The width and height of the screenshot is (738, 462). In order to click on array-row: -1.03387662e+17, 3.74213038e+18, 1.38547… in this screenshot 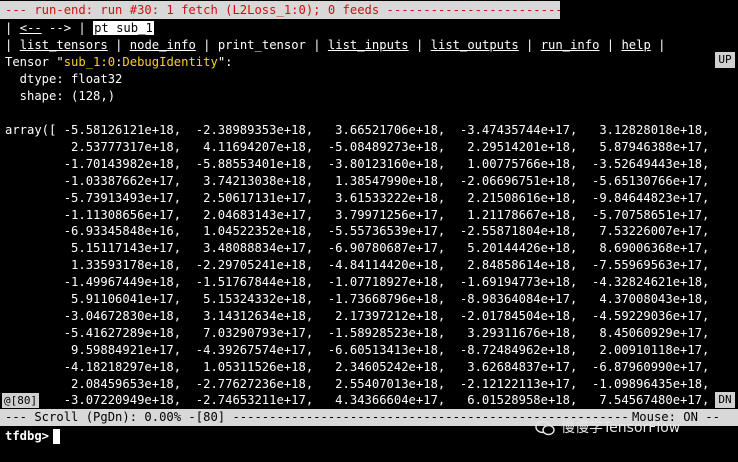, I will do `click(357, 180)`.